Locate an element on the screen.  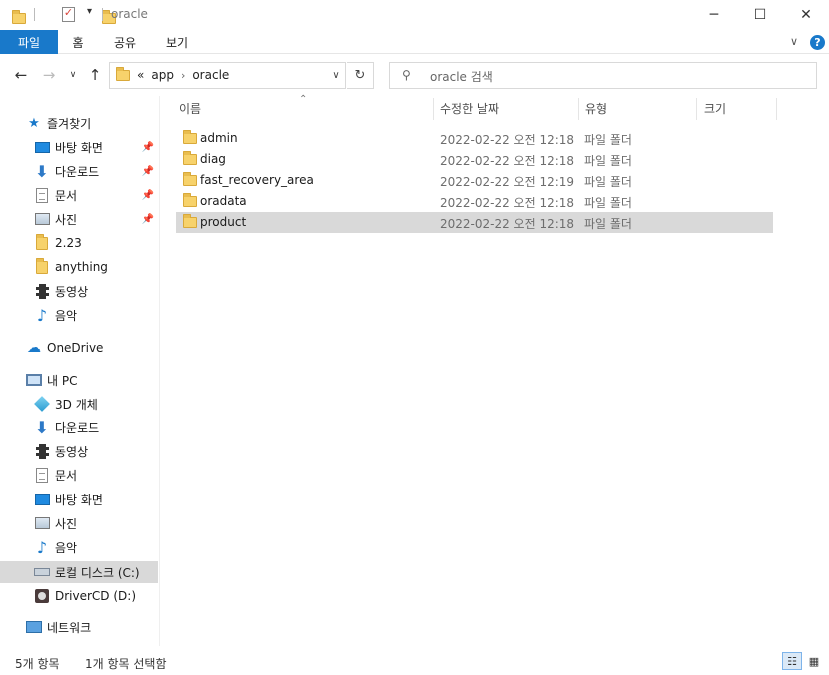
file-name: admin is located at coordinates (219, 138).